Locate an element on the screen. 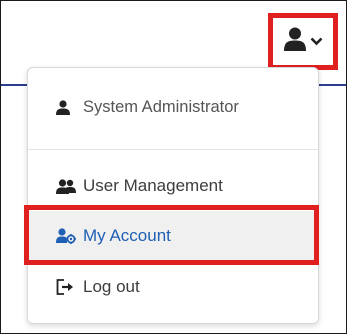  user-name: System Administrator is located at coordinates (161, 106).